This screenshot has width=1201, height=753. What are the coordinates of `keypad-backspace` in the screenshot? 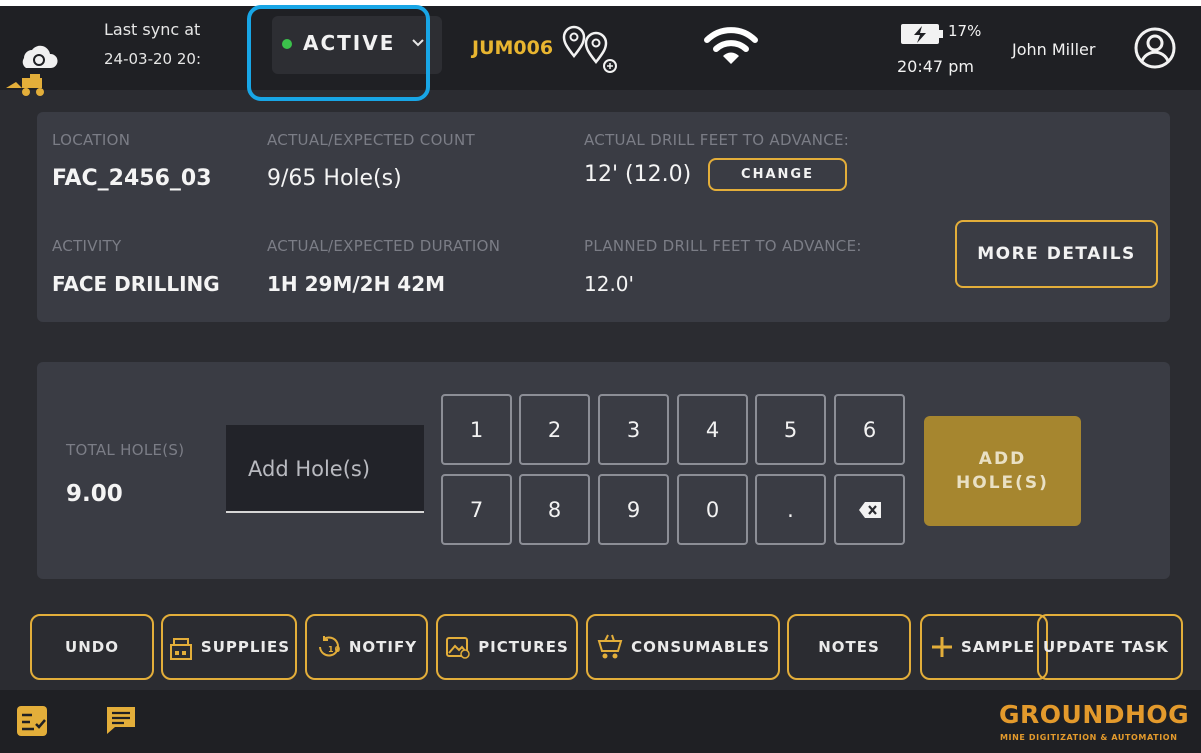 It's located at (869, 509).